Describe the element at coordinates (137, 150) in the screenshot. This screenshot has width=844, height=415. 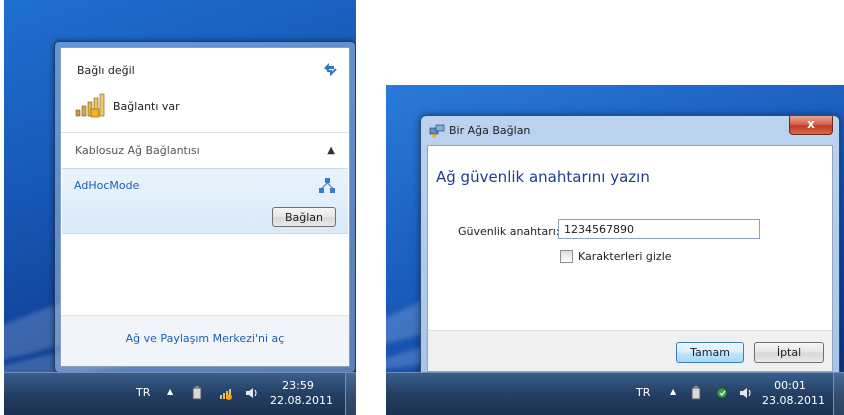
I see `section-title: Kablosuz Ağ Bağlantısı` at that location.